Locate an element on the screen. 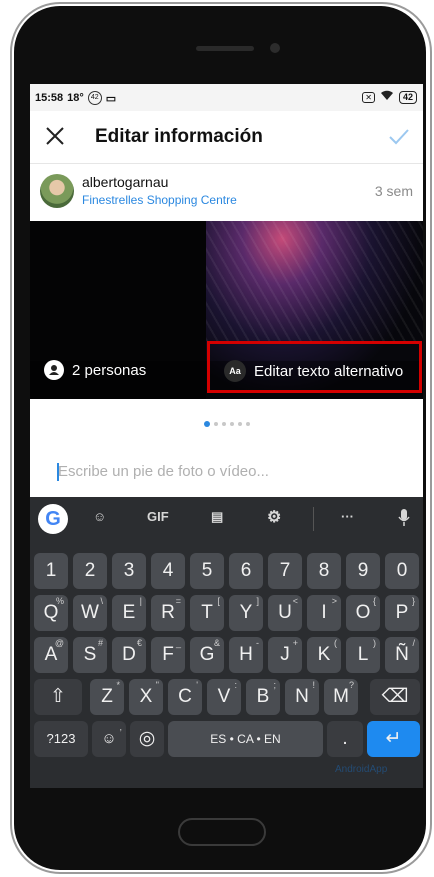  key-m: M? is located at coordinates (341, 697).